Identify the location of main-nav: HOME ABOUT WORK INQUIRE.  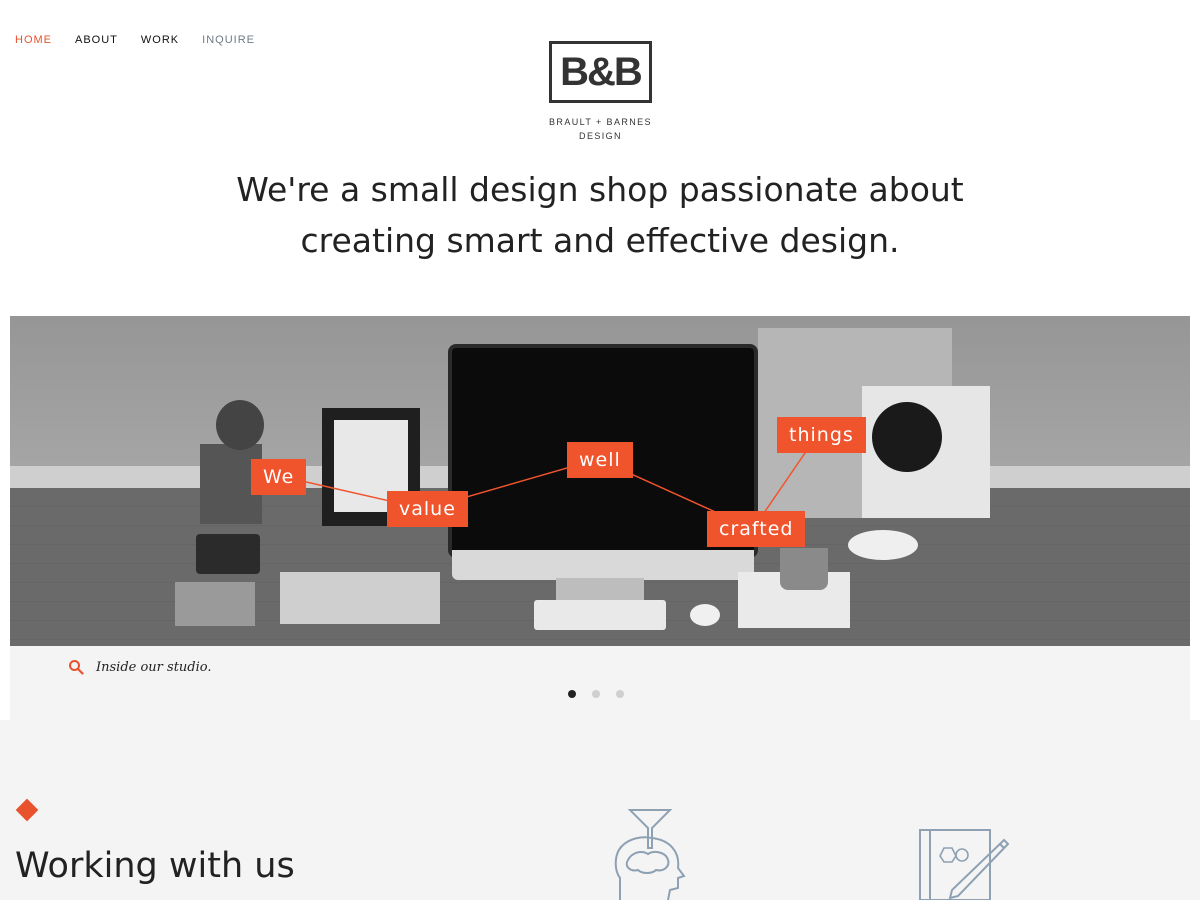
(146, 40).